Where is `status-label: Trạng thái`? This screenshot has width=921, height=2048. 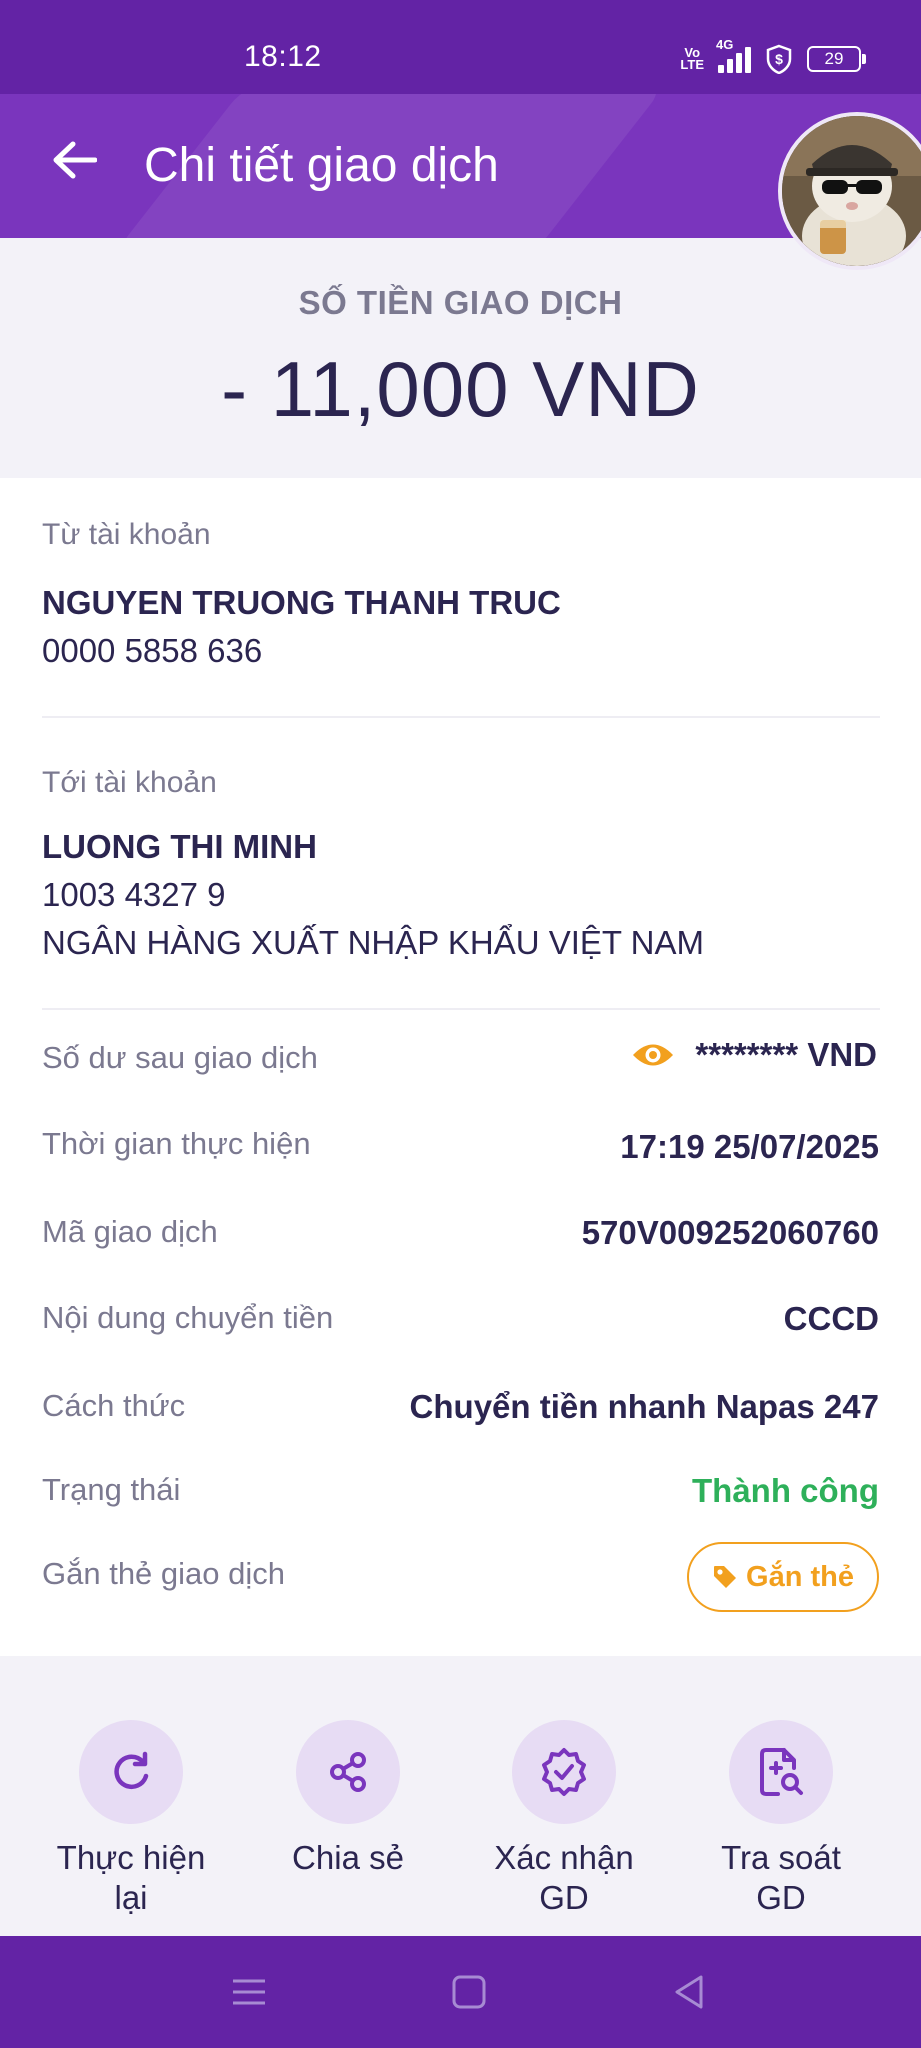
status-label: Trạng thái is located at coordinates (111, 1489).